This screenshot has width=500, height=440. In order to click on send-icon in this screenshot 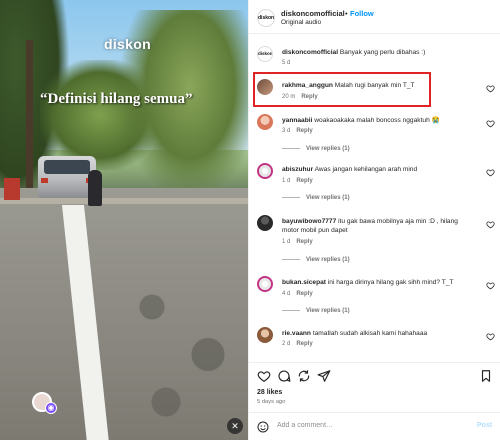, I will do `click(324, 376)`.